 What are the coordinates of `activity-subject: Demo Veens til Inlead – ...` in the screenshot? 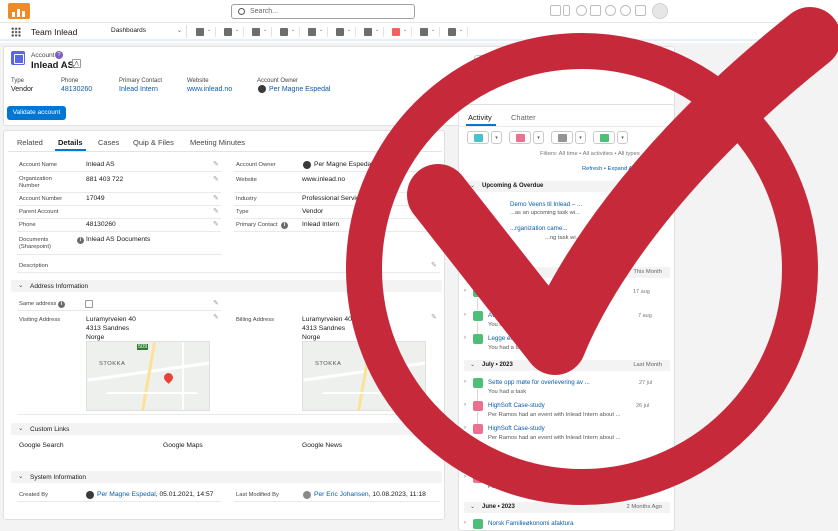 It's located at (546, 204).